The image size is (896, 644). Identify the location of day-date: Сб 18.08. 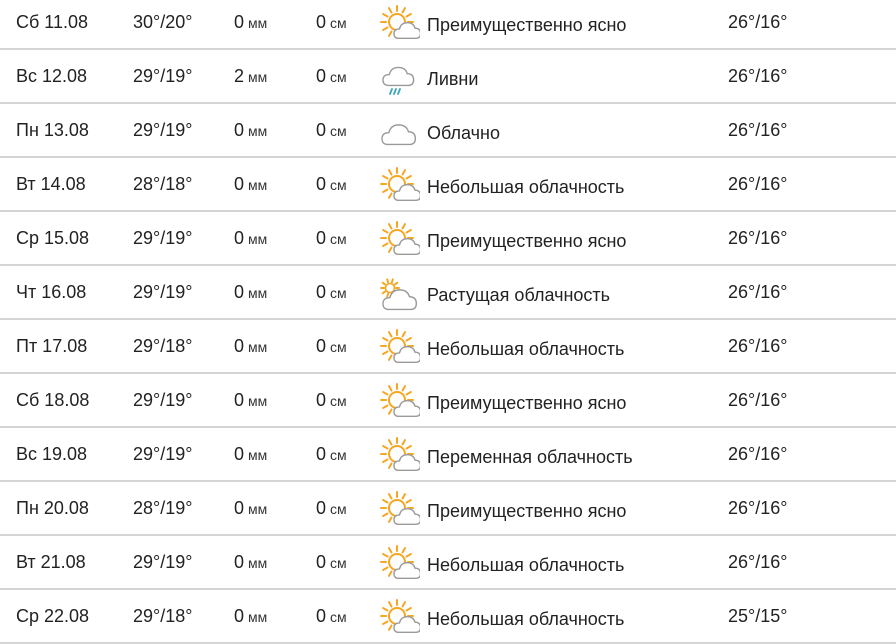
(53, 400).